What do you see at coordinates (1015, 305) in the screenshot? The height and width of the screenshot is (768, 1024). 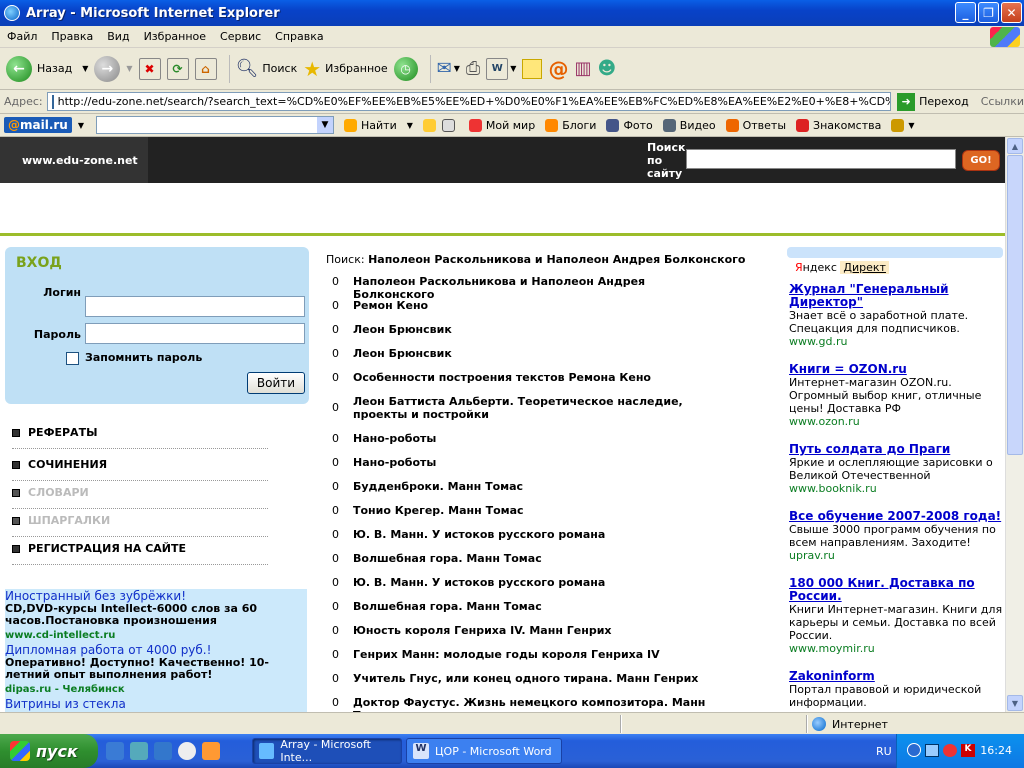 I see `scroll-thumb` at bounding box center [1015, 305].